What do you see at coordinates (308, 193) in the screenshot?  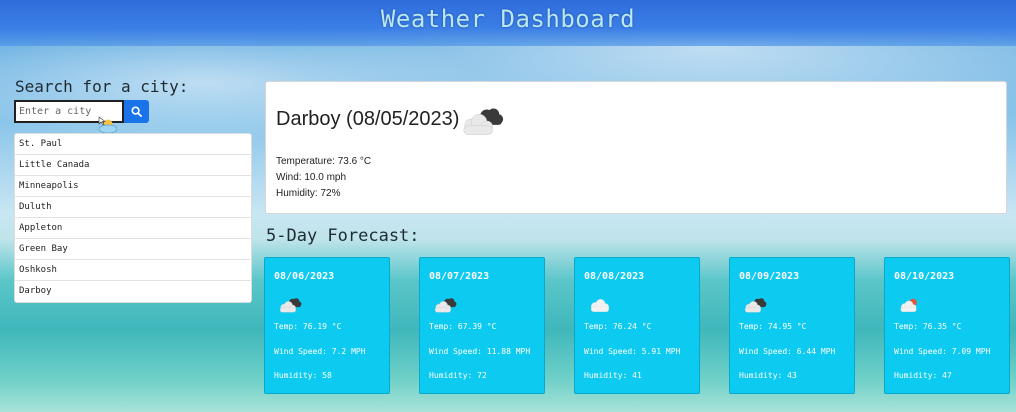 I see `current-humidity: Humidity: 72%` at bounding box center [308, 193].